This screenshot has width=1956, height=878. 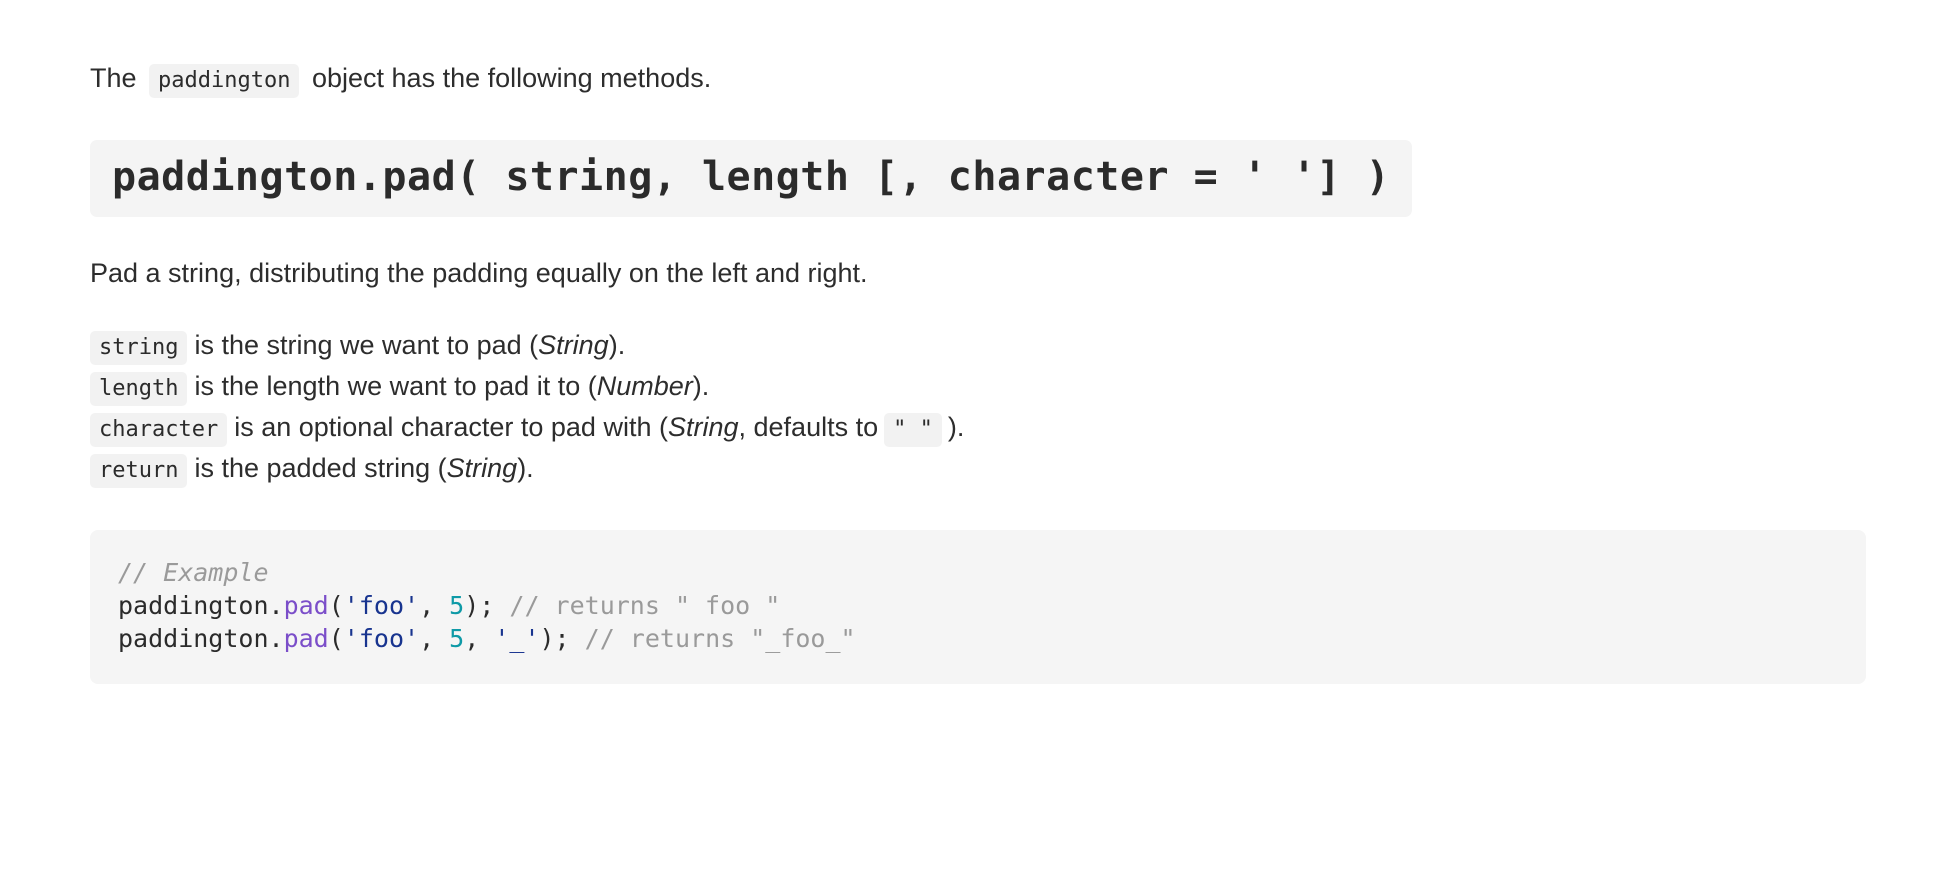 I want to click on parameter-type-length: Number, so click(x=644, y=385).